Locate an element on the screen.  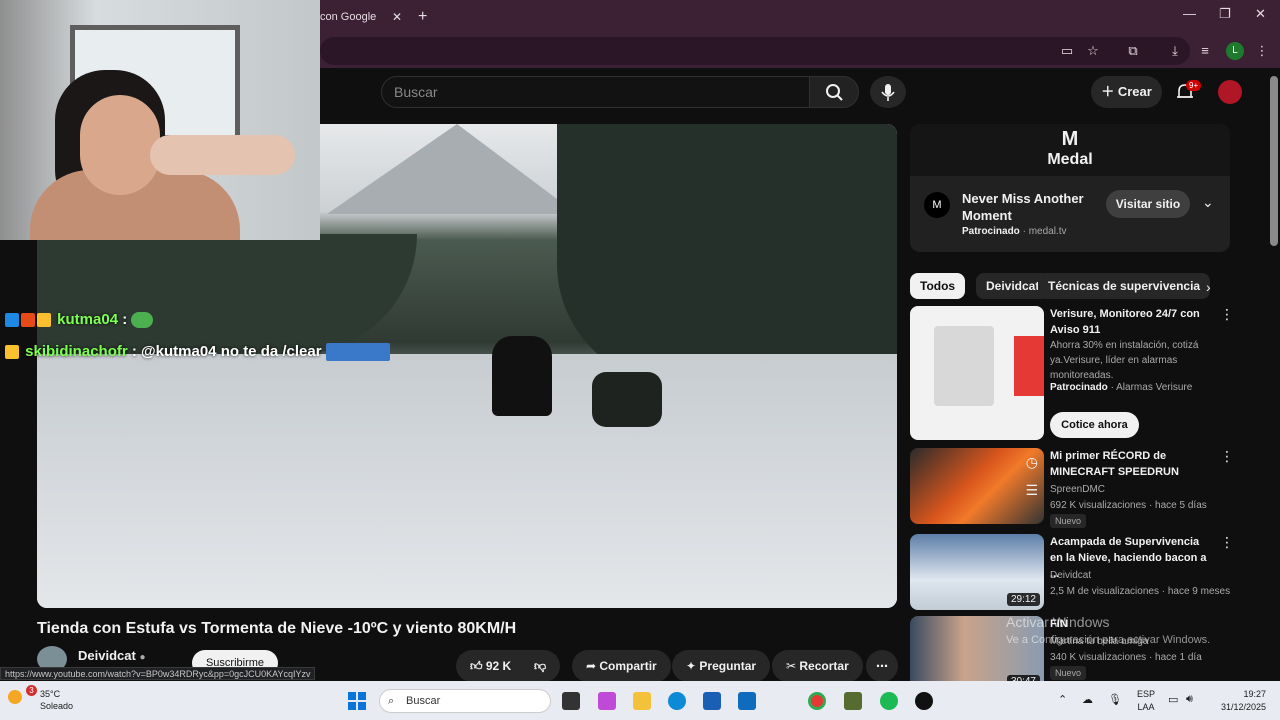
close-window-button: ✕ is located at coordinates (1260, 14).